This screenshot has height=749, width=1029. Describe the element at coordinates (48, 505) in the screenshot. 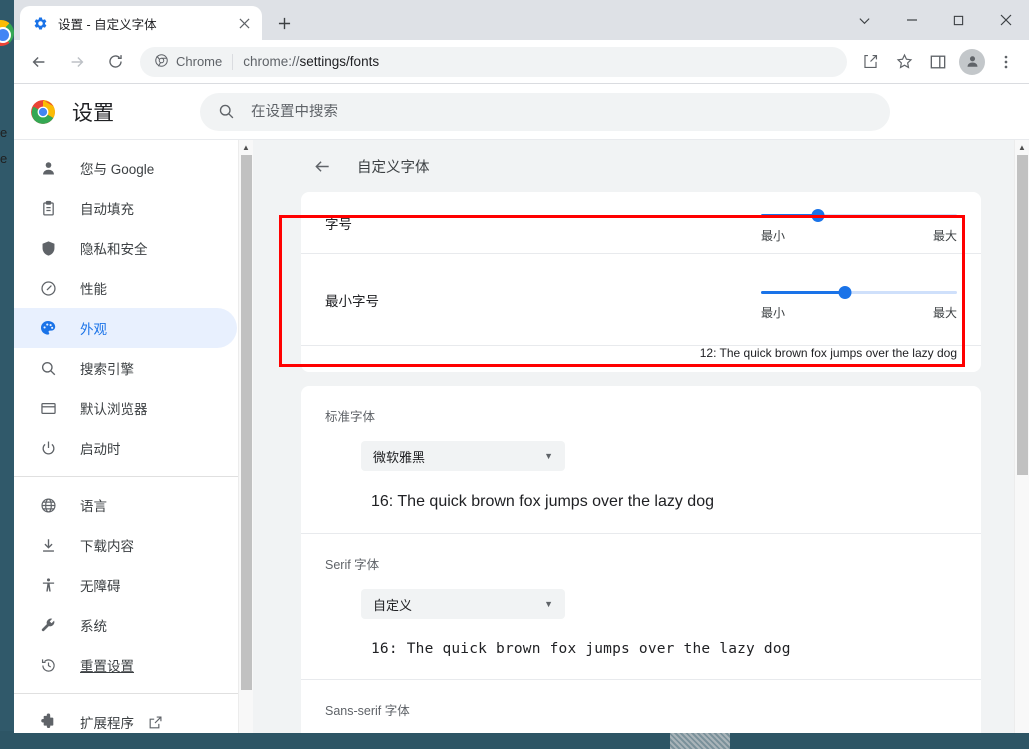

I see `globe-icon` at that location.